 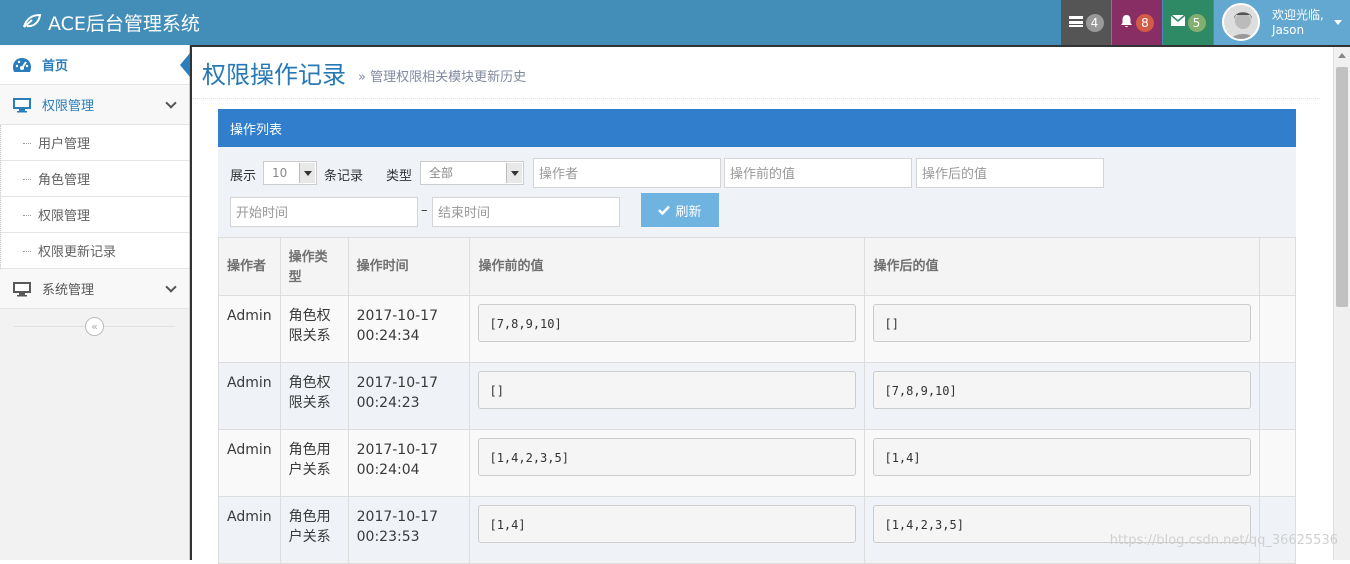 What do you see at coordinates (95, 215) in the screenshot?
I see `sidebar-subitem-permission-management: 权限管理` at bounding box center [95, 215].